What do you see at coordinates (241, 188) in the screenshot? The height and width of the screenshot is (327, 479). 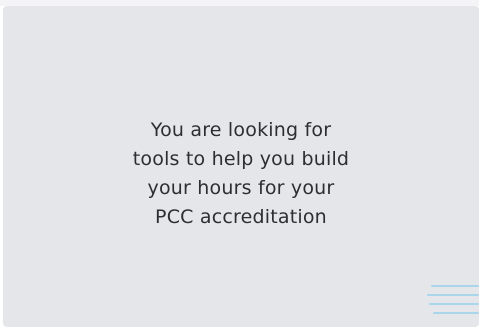 I see `slide-text-line: your hours for your` at bounding box center [241, 188].